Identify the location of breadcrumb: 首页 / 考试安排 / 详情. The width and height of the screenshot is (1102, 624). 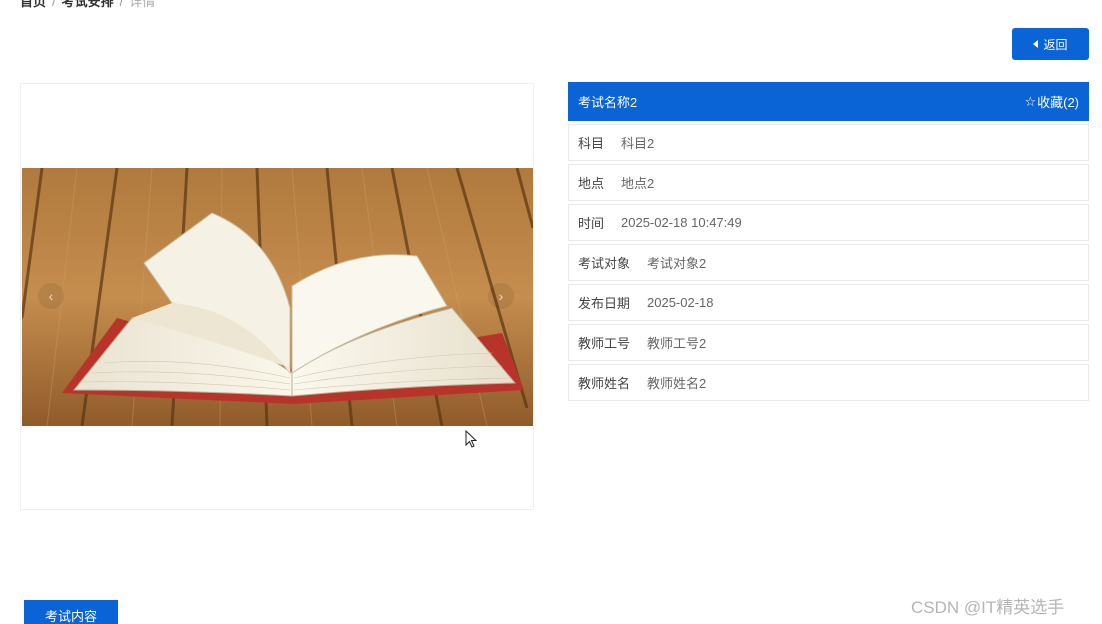
(87, 5).